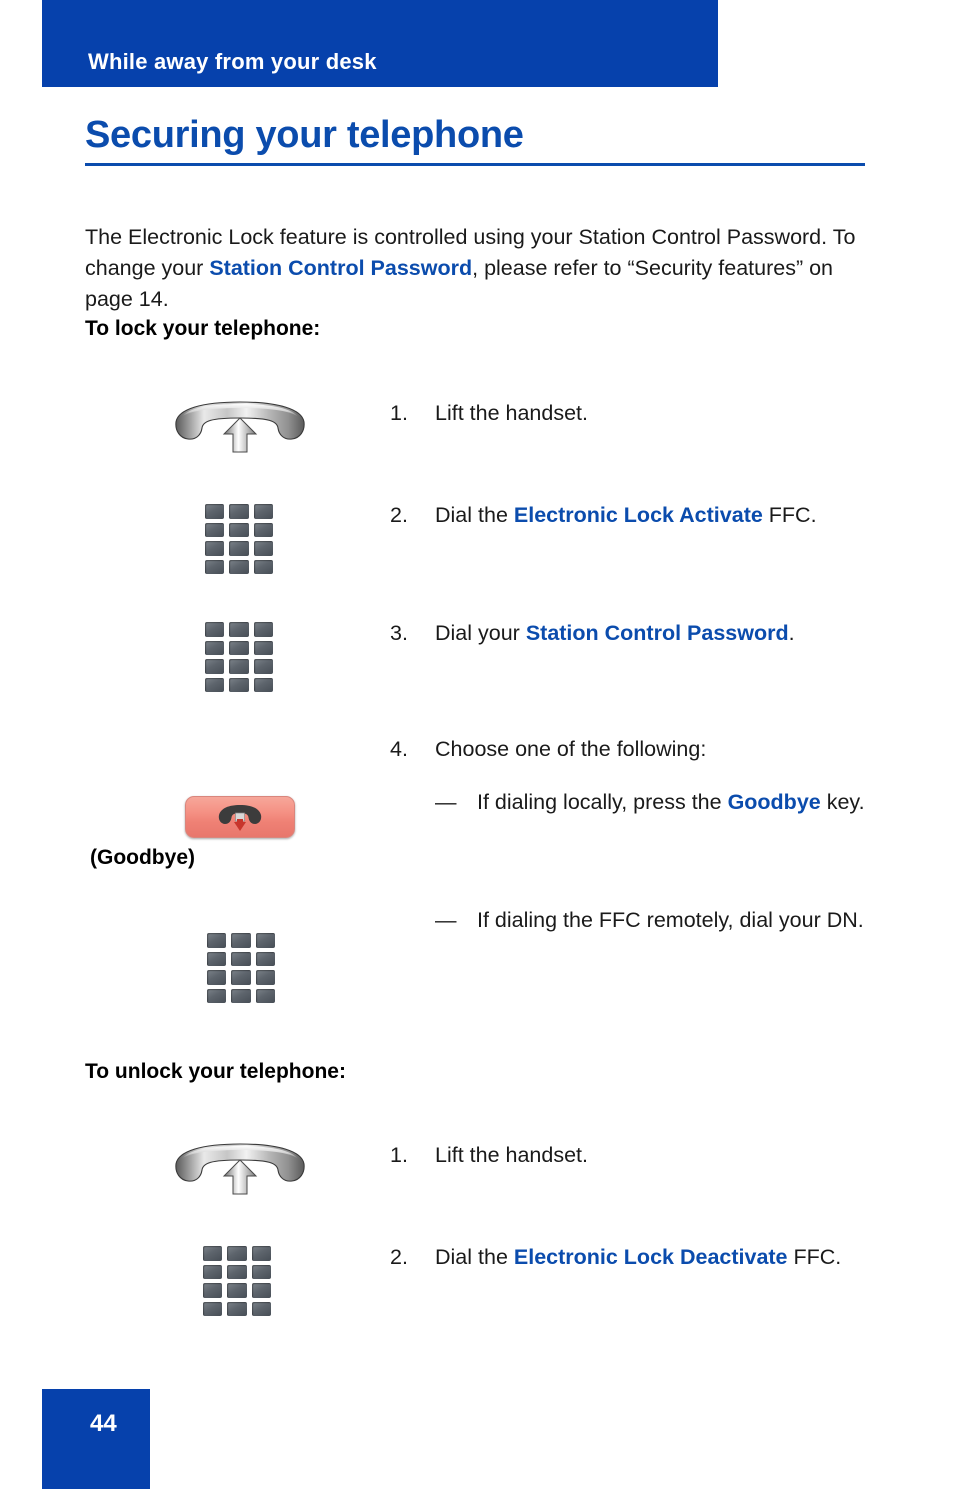 This screenshot has height=1489, width=954. What do you see at coordinates (304, 135) in the screenshot?
I see `page-title: Securing your telephone` at bounding box center [304, 135].